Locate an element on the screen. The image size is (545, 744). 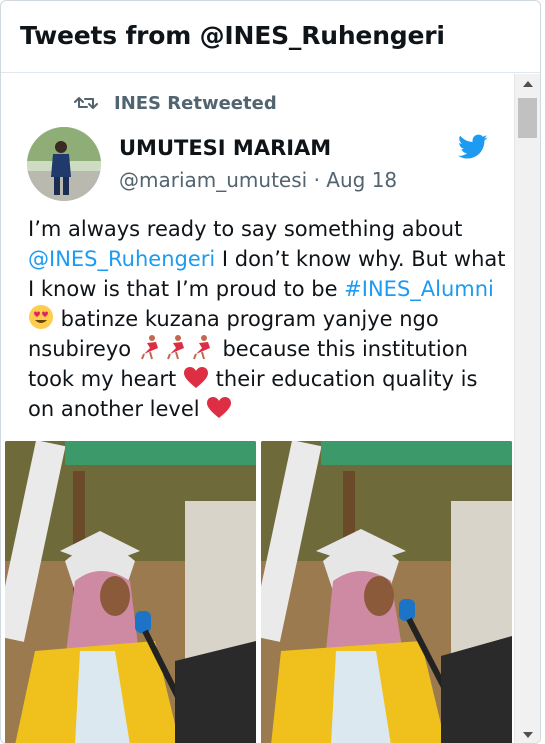
tweet-line-4: batinze kuzana program yanjye ngo is located at coordinates (263, 319).